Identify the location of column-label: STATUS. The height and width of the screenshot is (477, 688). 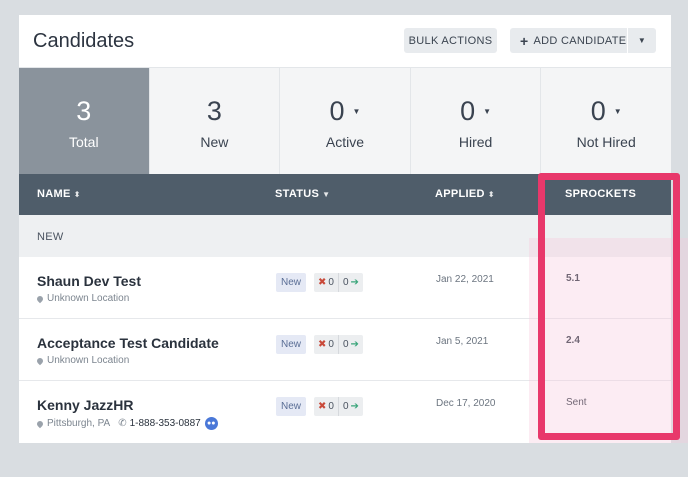
(297, 194).